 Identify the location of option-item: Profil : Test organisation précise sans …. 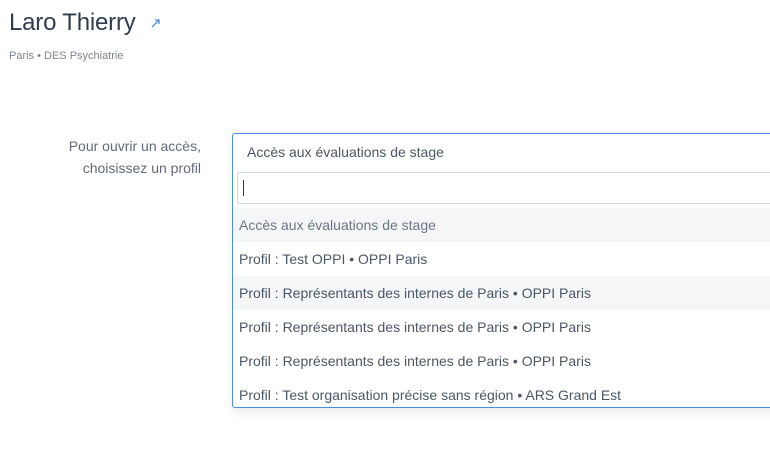
(501, 395).